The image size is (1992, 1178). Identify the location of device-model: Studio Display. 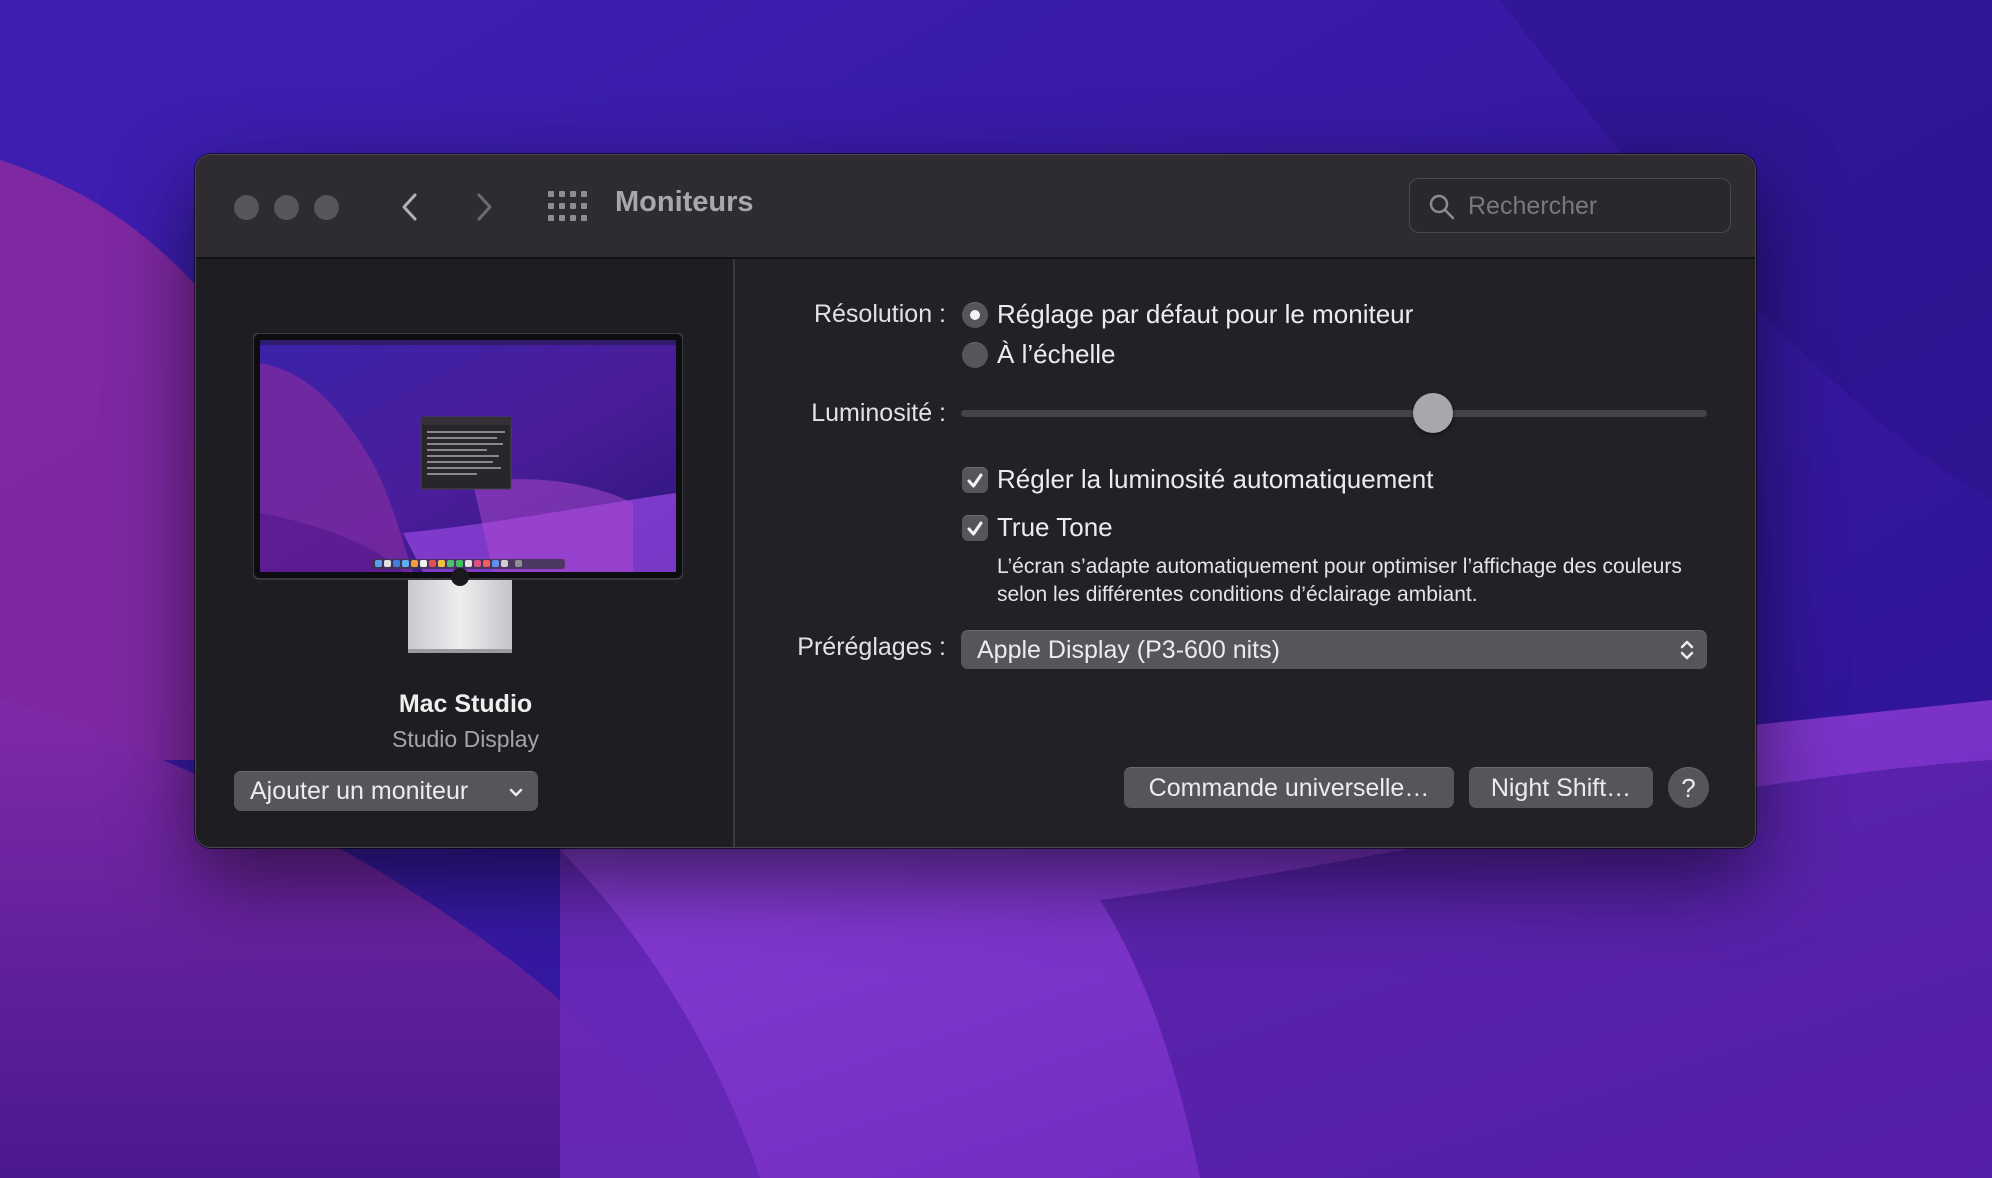
(465, 739).